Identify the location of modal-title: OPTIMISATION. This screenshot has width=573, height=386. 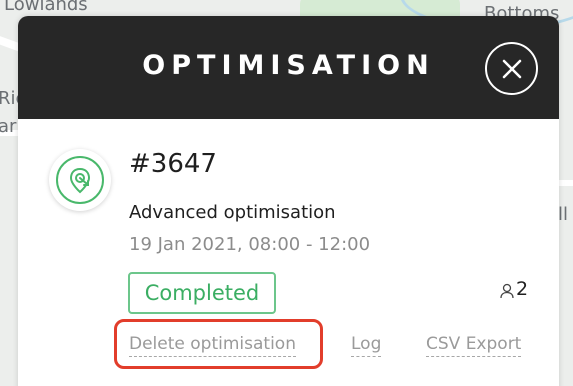
(288, 65).